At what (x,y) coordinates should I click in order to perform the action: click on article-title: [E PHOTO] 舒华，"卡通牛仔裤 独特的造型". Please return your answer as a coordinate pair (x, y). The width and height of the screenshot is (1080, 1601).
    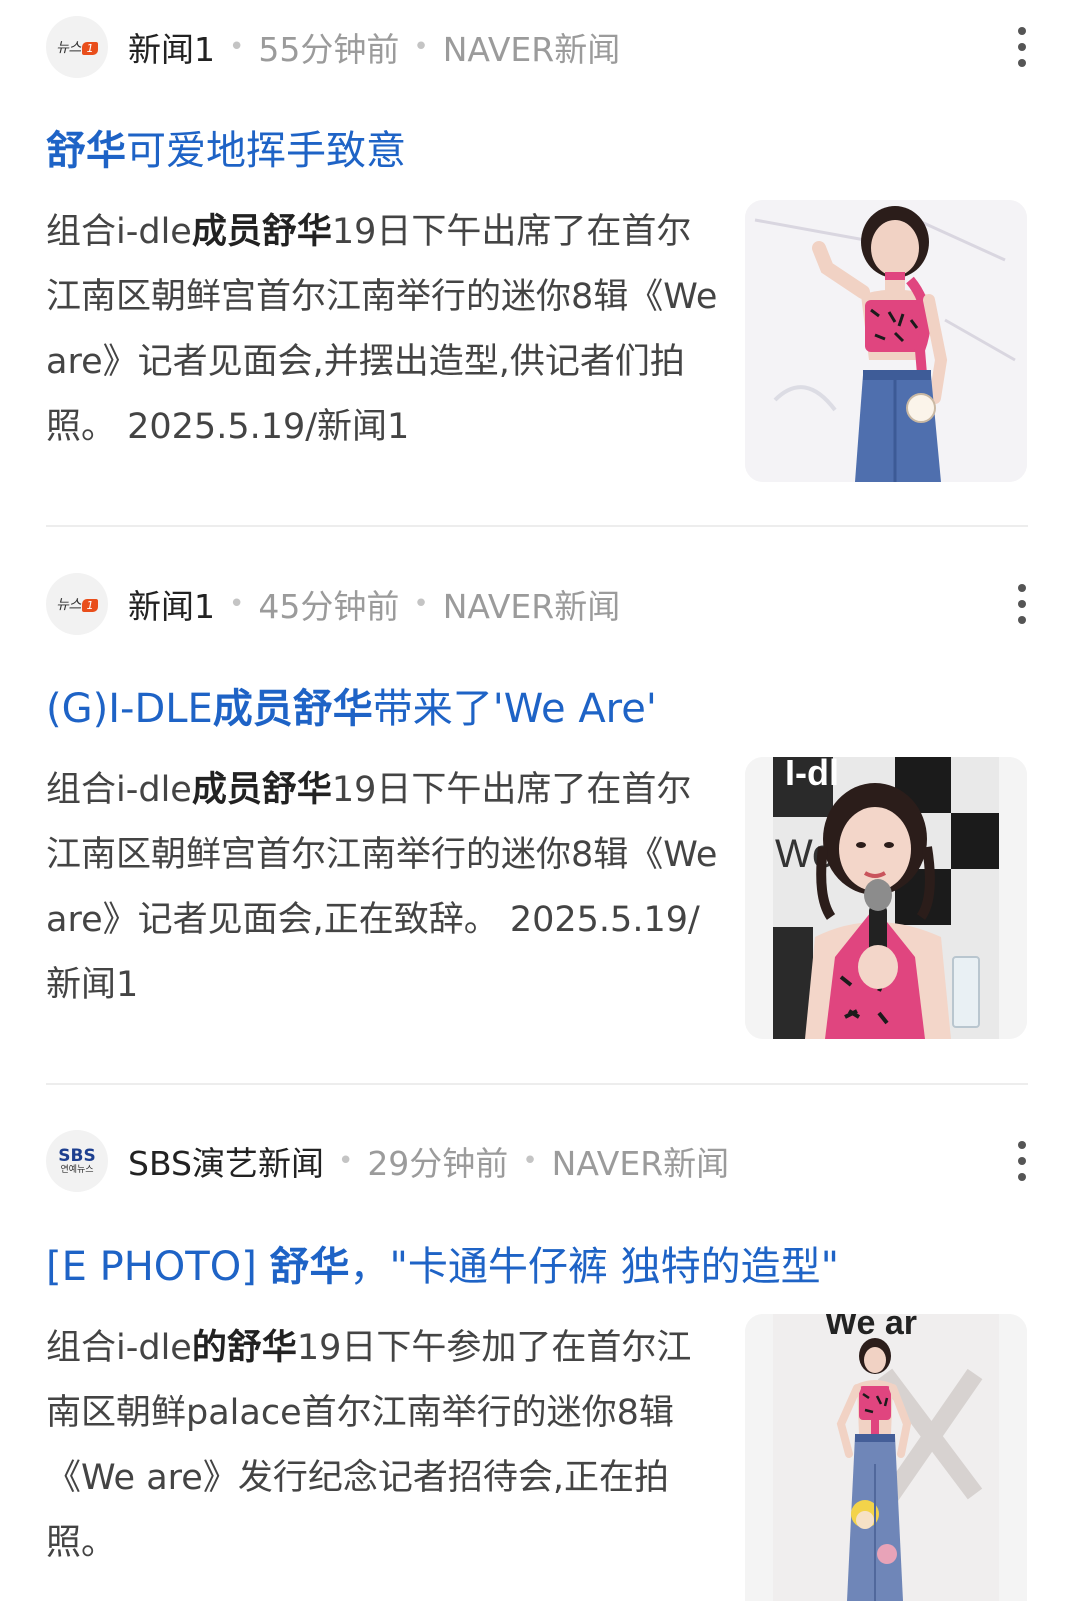
    Looking at the image, I should click on (442, 1263).